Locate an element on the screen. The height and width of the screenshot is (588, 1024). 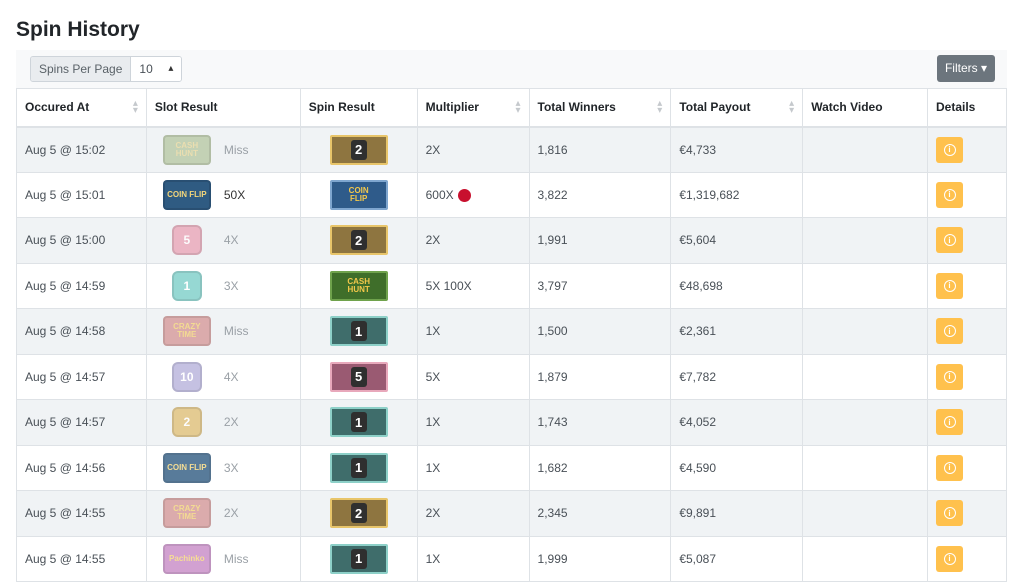
slot-icon-label: Pachinko is located at coordinates (187, 558).